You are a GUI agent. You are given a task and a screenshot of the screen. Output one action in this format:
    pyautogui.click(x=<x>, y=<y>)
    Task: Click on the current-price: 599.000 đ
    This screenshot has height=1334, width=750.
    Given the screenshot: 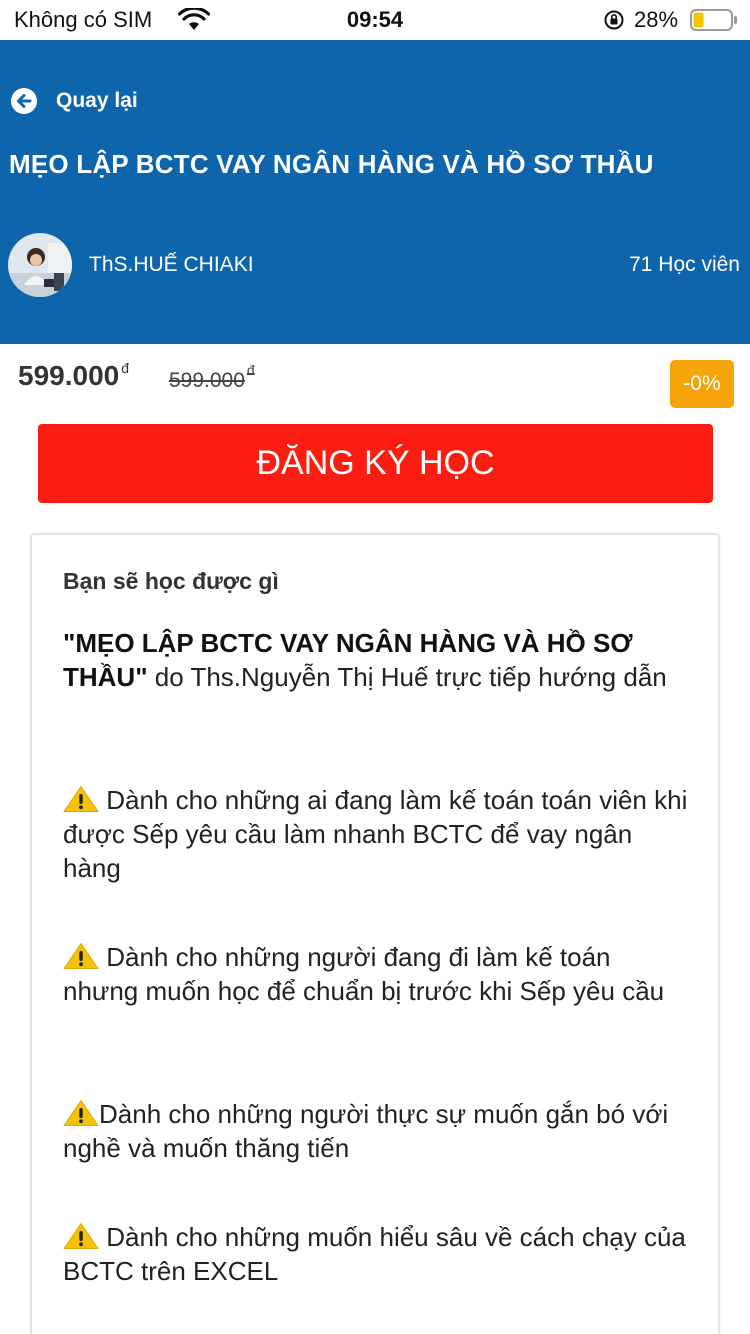 What is the action you would take?
    pyautogui.click(x=73, y=376)
    